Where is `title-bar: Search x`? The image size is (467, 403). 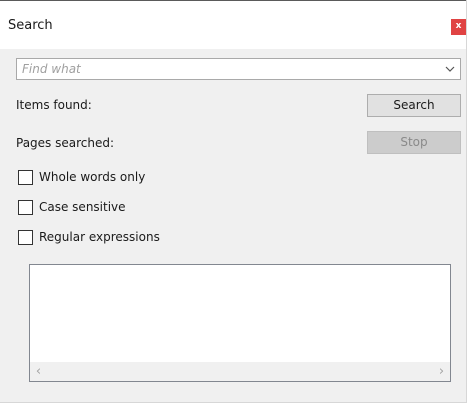 title-bar: Search x is located at coordinates (233, 25).